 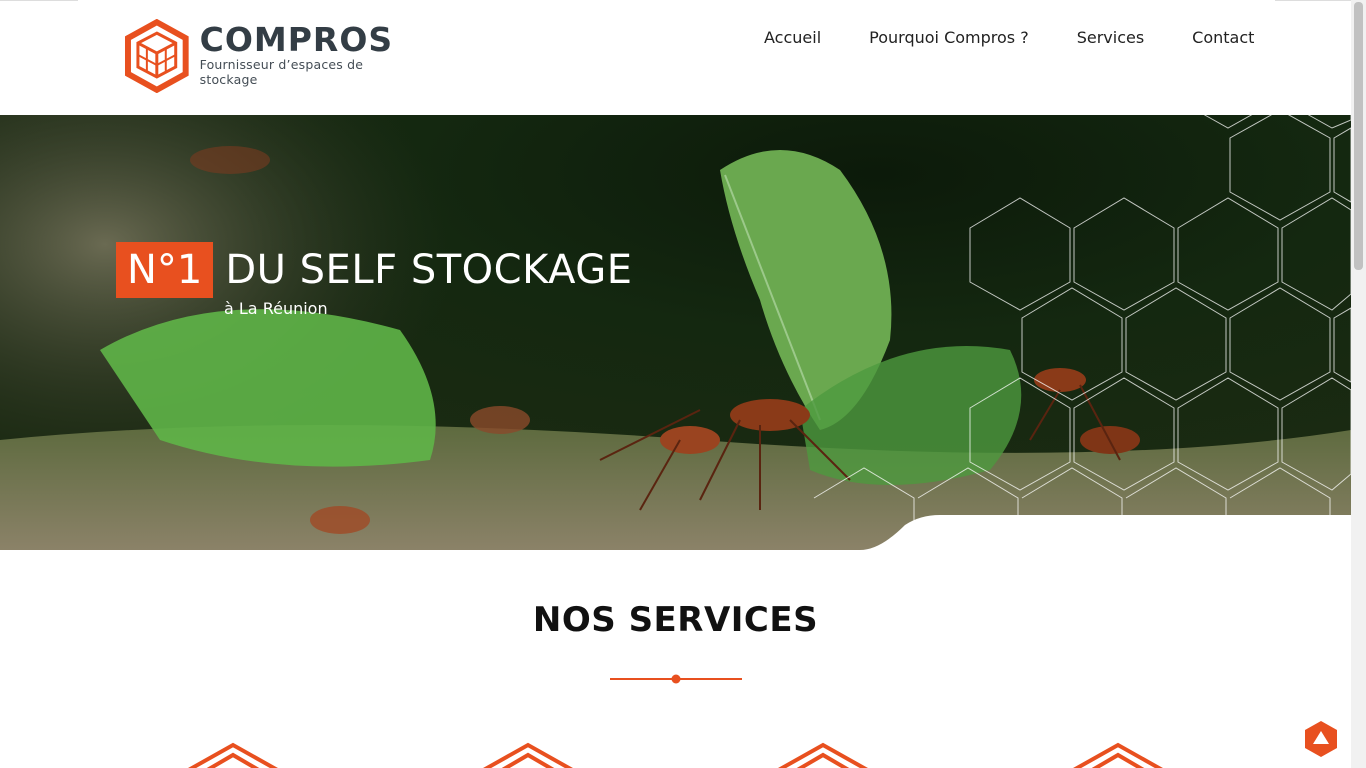 I want to click on hexagon-cube-icon, so click(x=156, y=55).